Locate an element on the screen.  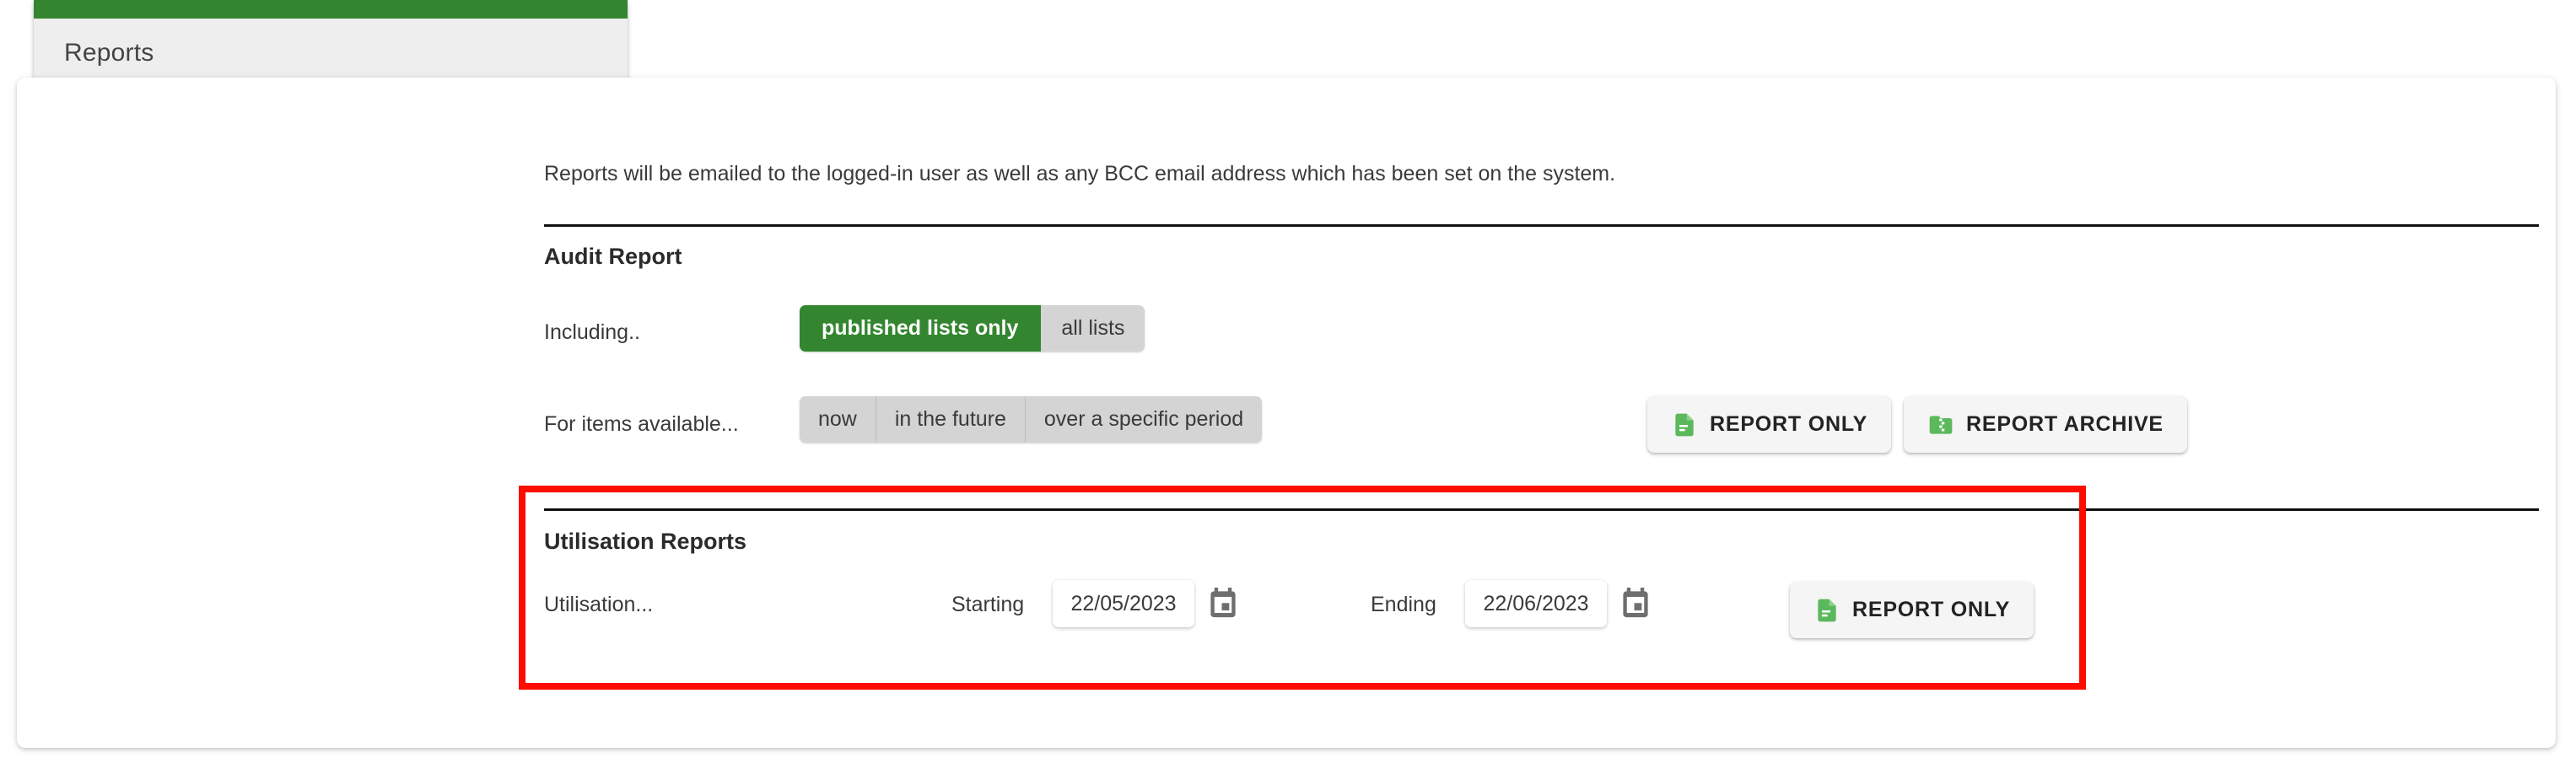
toggle-published-lists-only: published lists only is located at coordinates (921, 328).